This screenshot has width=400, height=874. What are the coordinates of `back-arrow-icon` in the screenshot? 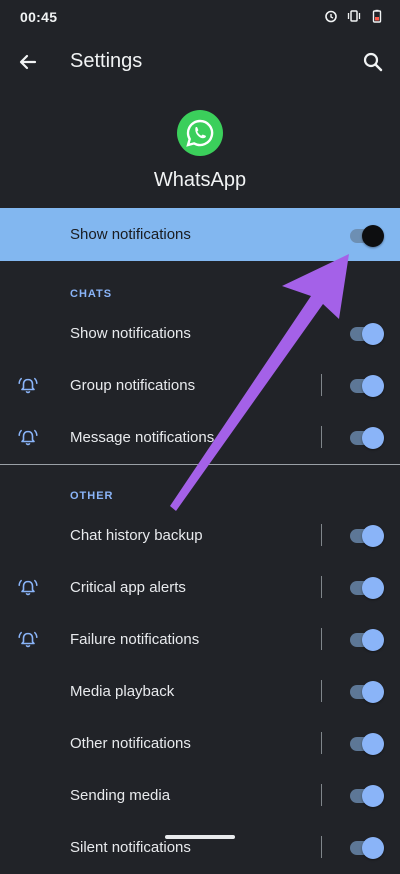 It's located at (28, 62).